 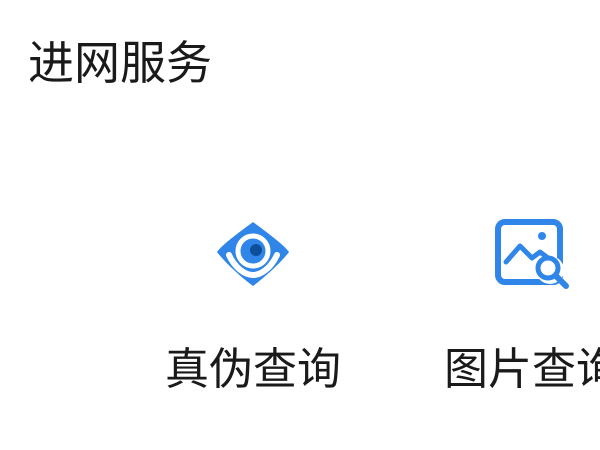 I want to click on service-image-check: 图片查询, so click(x=510, y=305).